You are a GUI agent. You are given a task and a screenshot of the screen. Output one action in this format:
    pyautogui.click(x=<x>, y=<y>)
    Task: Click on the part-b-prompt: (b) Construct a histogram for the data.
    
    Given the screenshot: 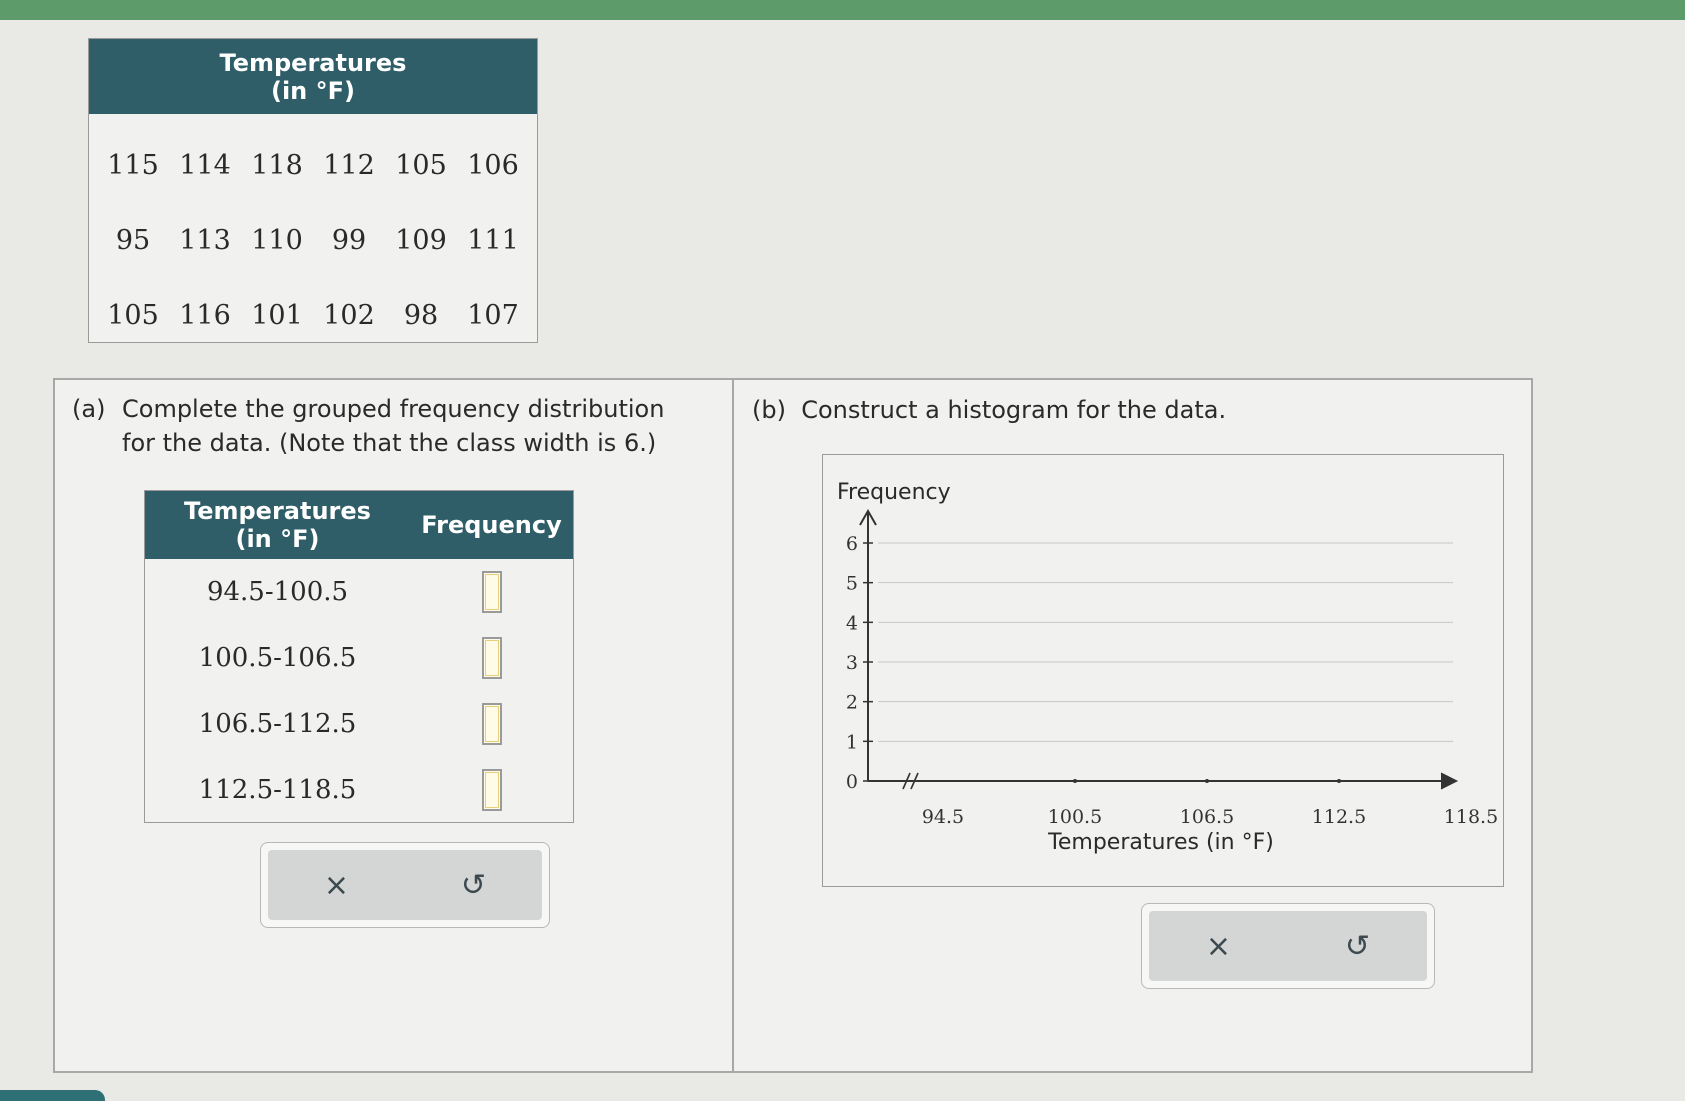 What is the action you would take?
    pyautogui.click(x=989, y=410)
    